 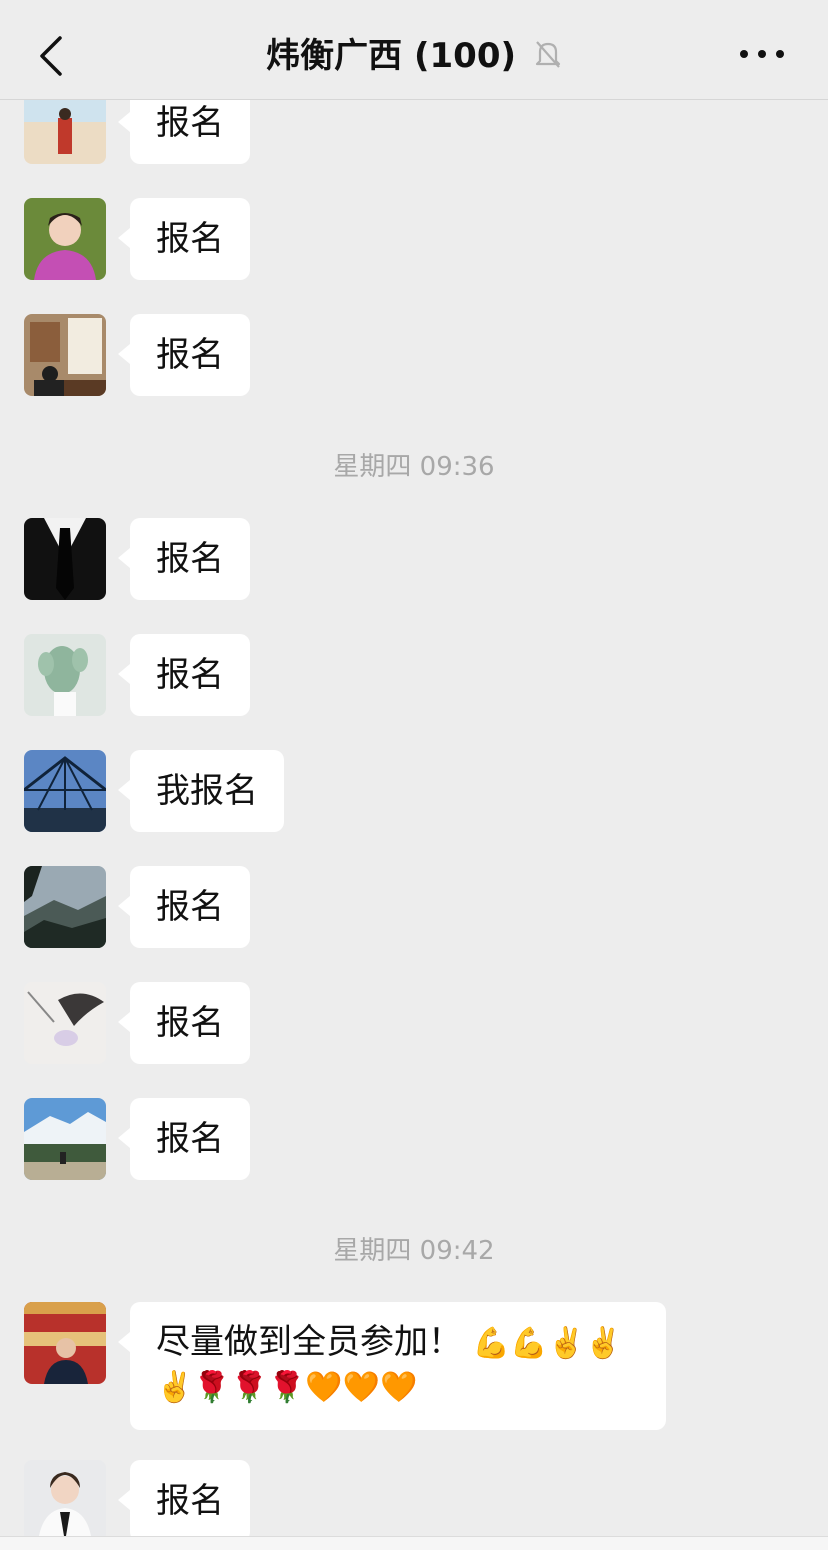 I want to click on chat-title-area: 炜衡广西 (100), so click(x=414, y=56).